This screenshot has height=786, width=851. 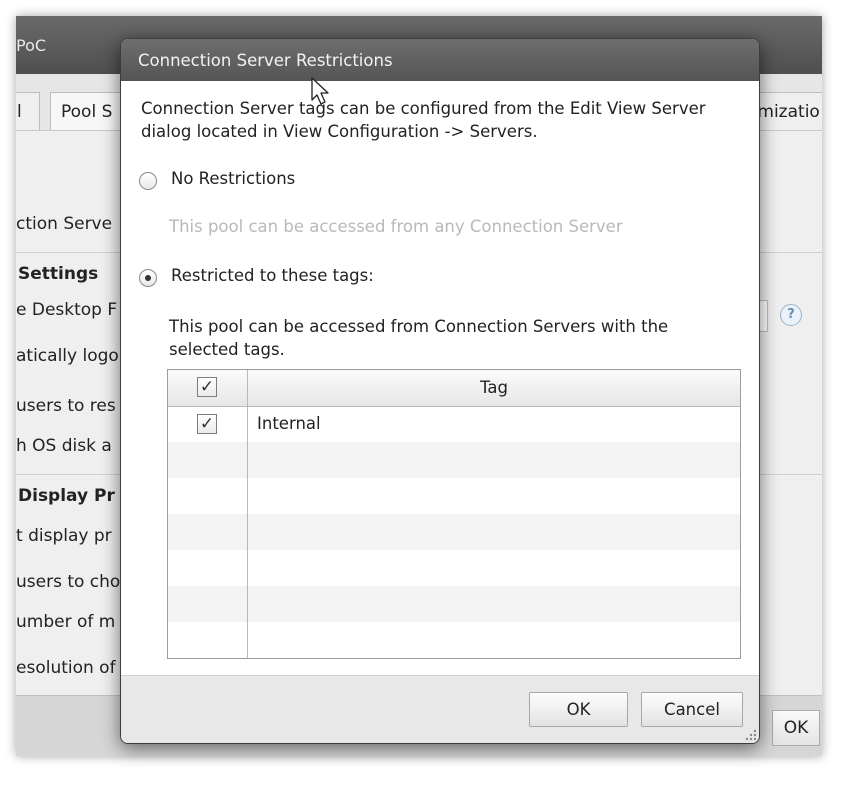 What do you see at coordinates (66, 668) in the screenshot?
I see `background-label-resolution: esolution of` at bounding box center [66, 668].